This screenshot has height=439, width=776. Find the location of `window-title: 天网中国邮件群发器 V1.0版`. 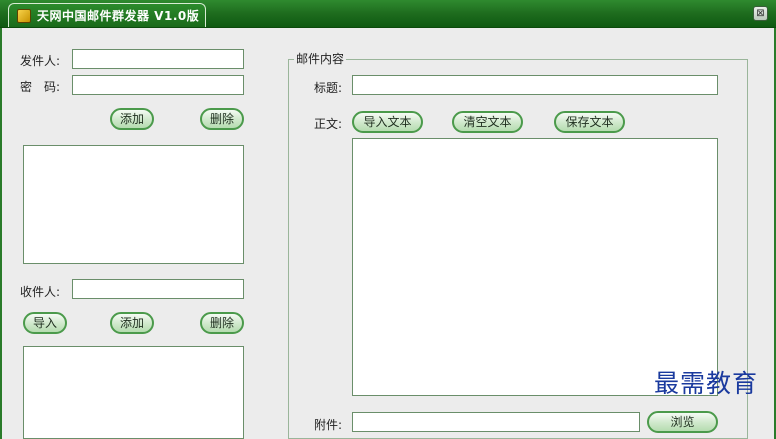

window-title: 天网中国邮件群发器 V1.0版 is located at coordinates (118, 16).